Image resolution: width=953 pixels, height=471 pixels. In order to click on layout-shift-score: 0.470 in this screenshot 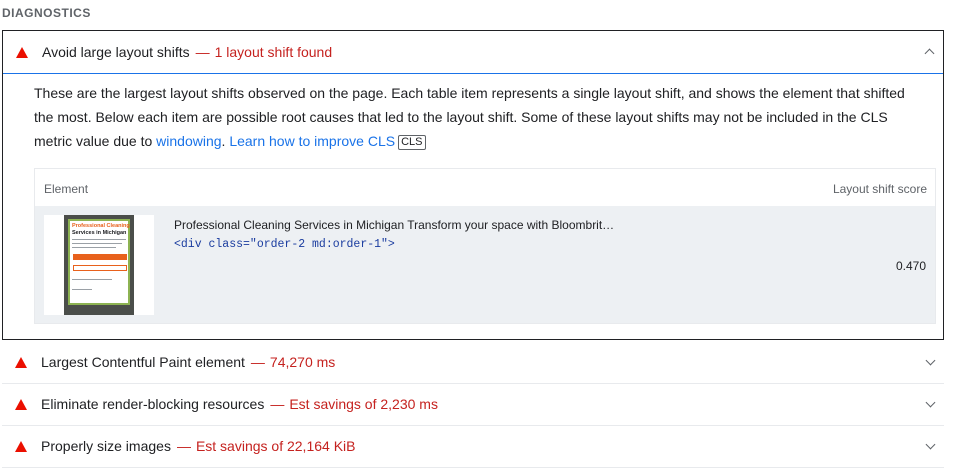, I will do `click(910, 266)`.